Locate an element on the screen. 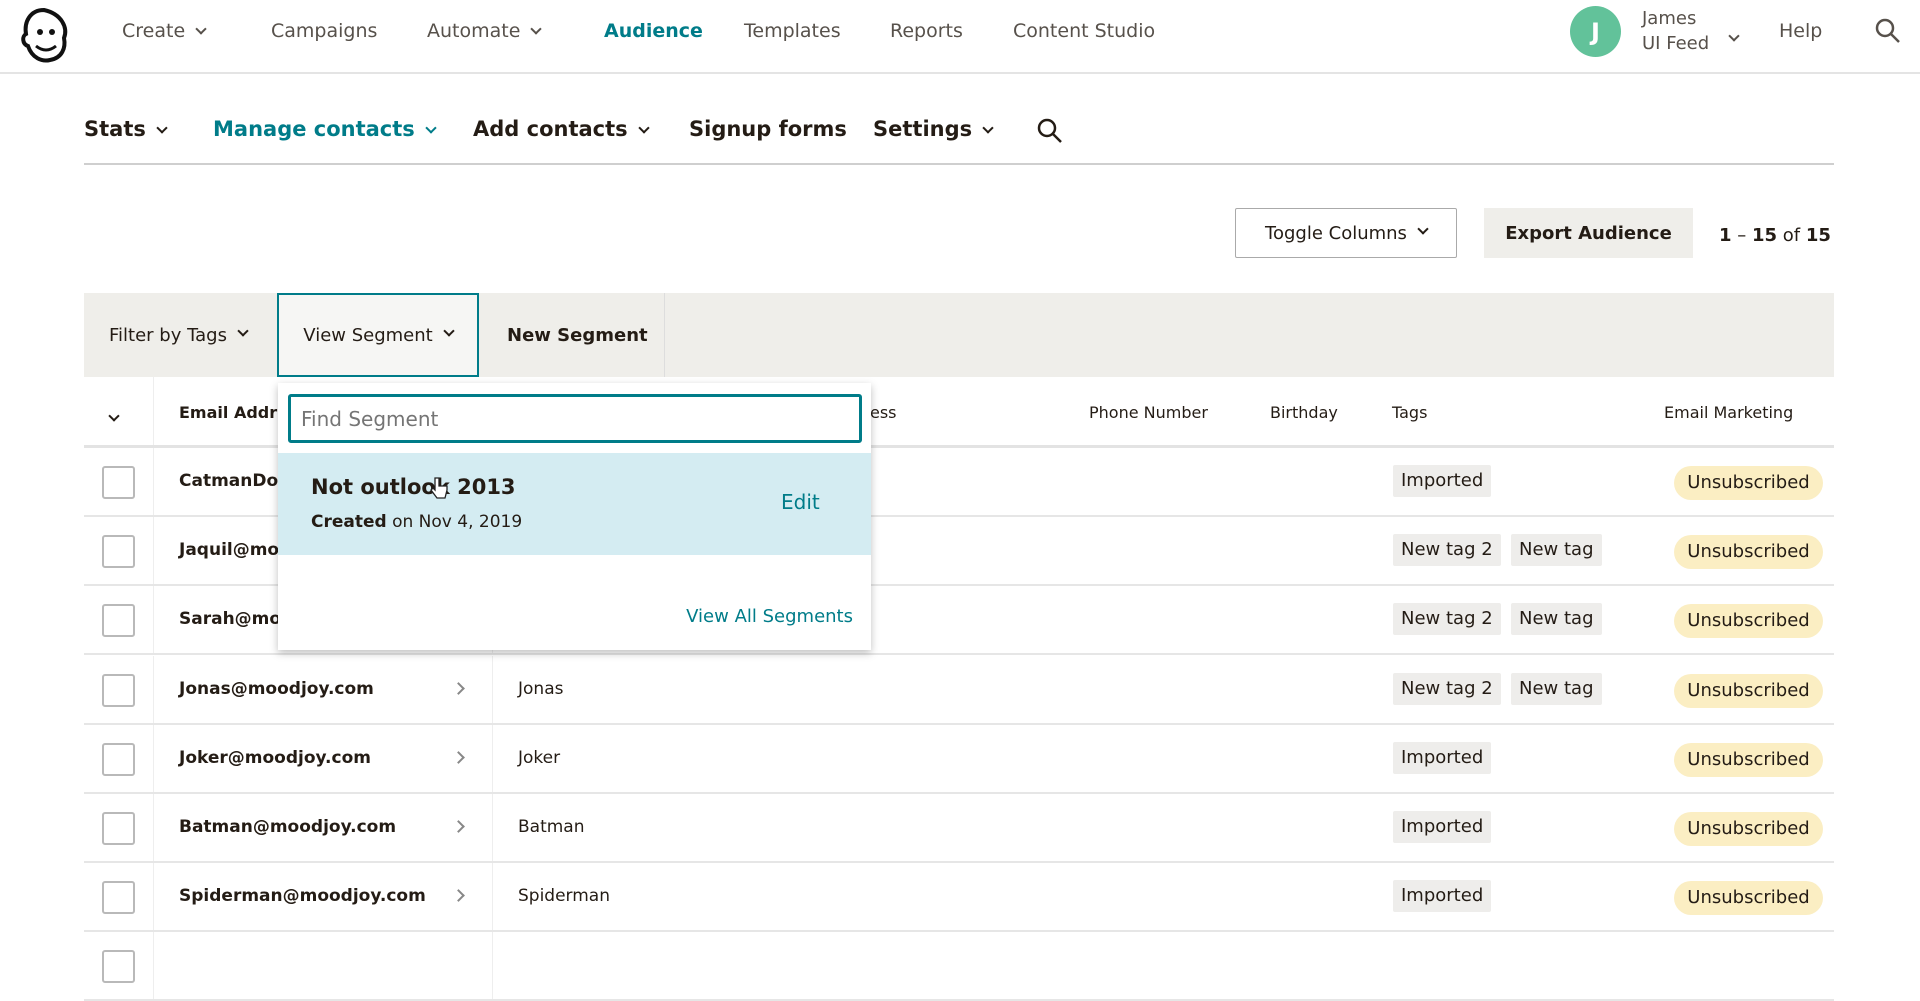  filter-by-tags-button: Filter by Tags is located at coordinates (179, 335).